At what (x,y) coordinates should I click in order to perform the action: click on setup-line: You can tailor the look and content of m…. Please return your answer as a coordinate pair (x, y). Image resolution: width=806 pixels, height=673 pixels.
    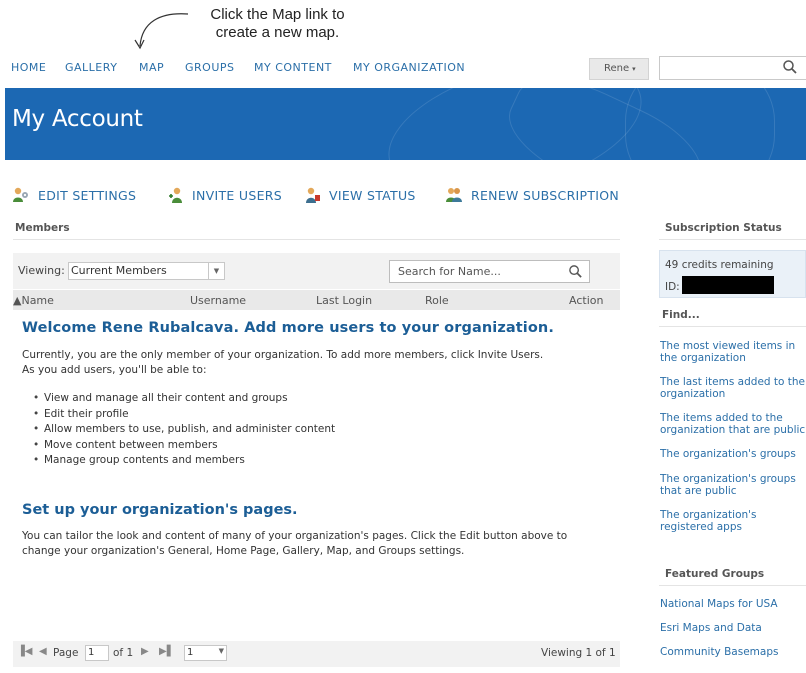
    Looking at the image, I should click on (295, 536).